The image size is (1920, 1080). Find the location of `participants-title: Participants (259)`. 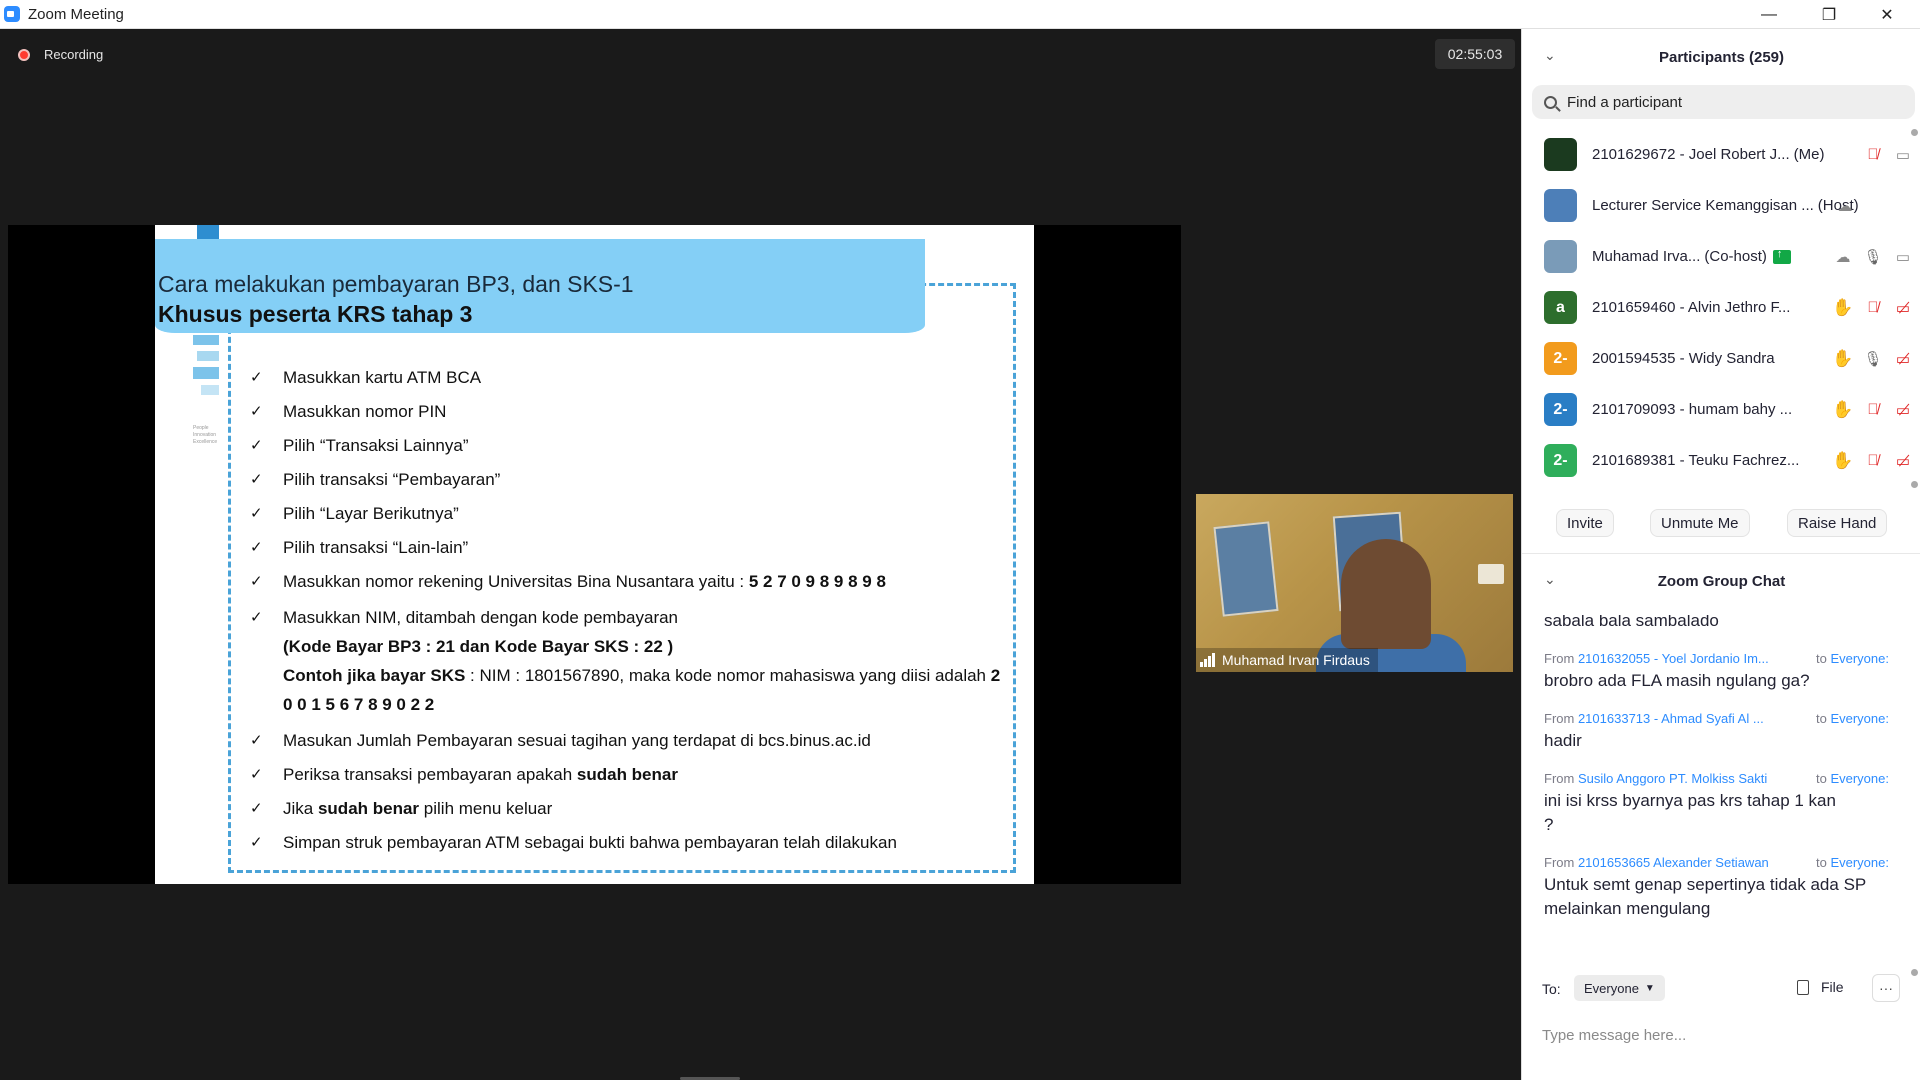

participants-title: Participants (259) is located at coordinates (1721, 57).